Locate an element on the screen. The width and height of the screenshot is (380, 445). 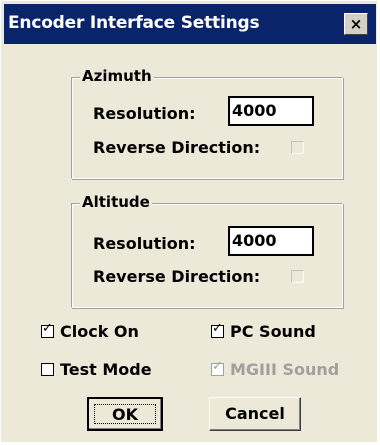
test-mode-checkbox is located at coordinates (47, 369).